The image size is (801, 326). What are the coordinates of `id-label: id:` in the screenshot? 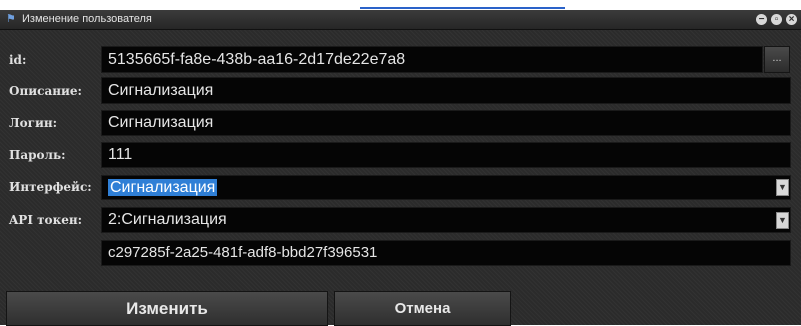 It's located at (18, 60).